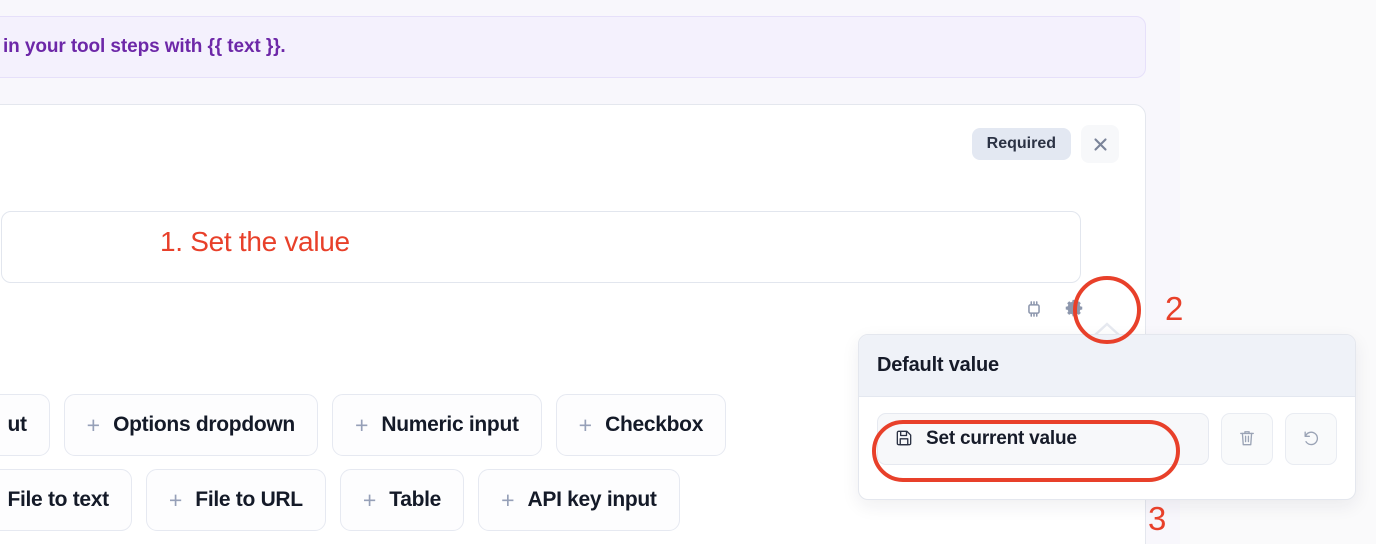 The image size is (1376, 544). I want to click on save-floppy-icon, so click(904, 439).